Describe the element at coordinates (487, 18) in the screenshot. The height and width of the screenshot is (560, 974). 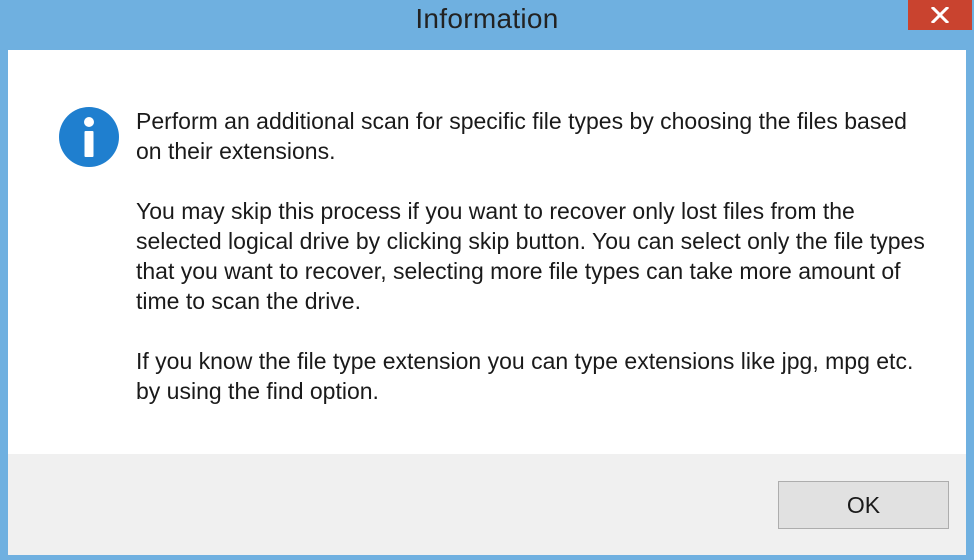
I see `dialog-title: Information` at that location.